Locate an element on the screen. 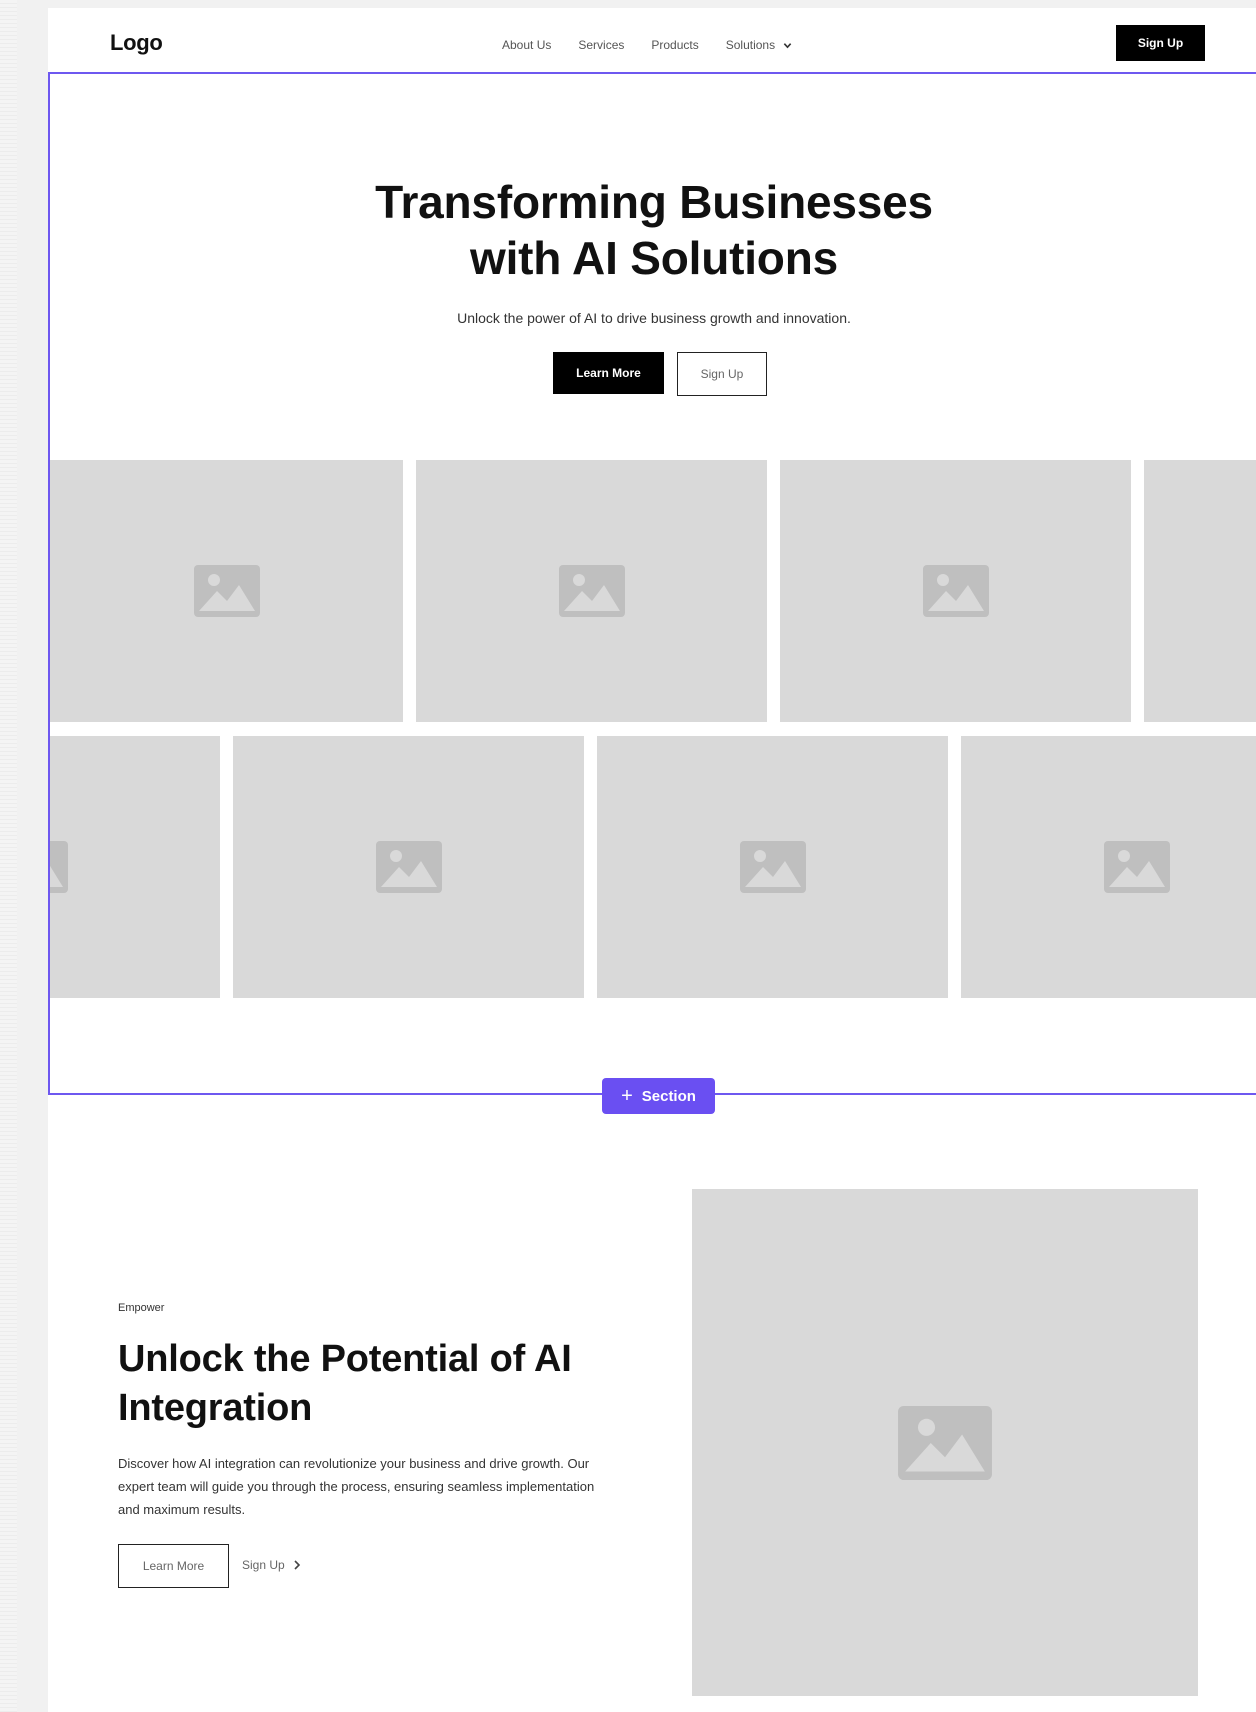  nav-link-services: Services is located at coordinates (601, 45).